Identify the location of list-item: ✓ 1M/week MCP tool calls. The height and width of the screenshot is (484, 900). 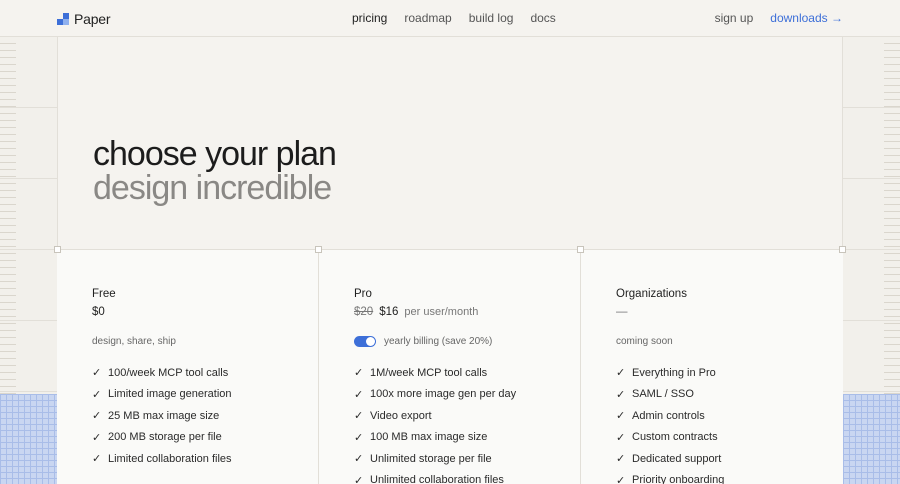
(467, 373).